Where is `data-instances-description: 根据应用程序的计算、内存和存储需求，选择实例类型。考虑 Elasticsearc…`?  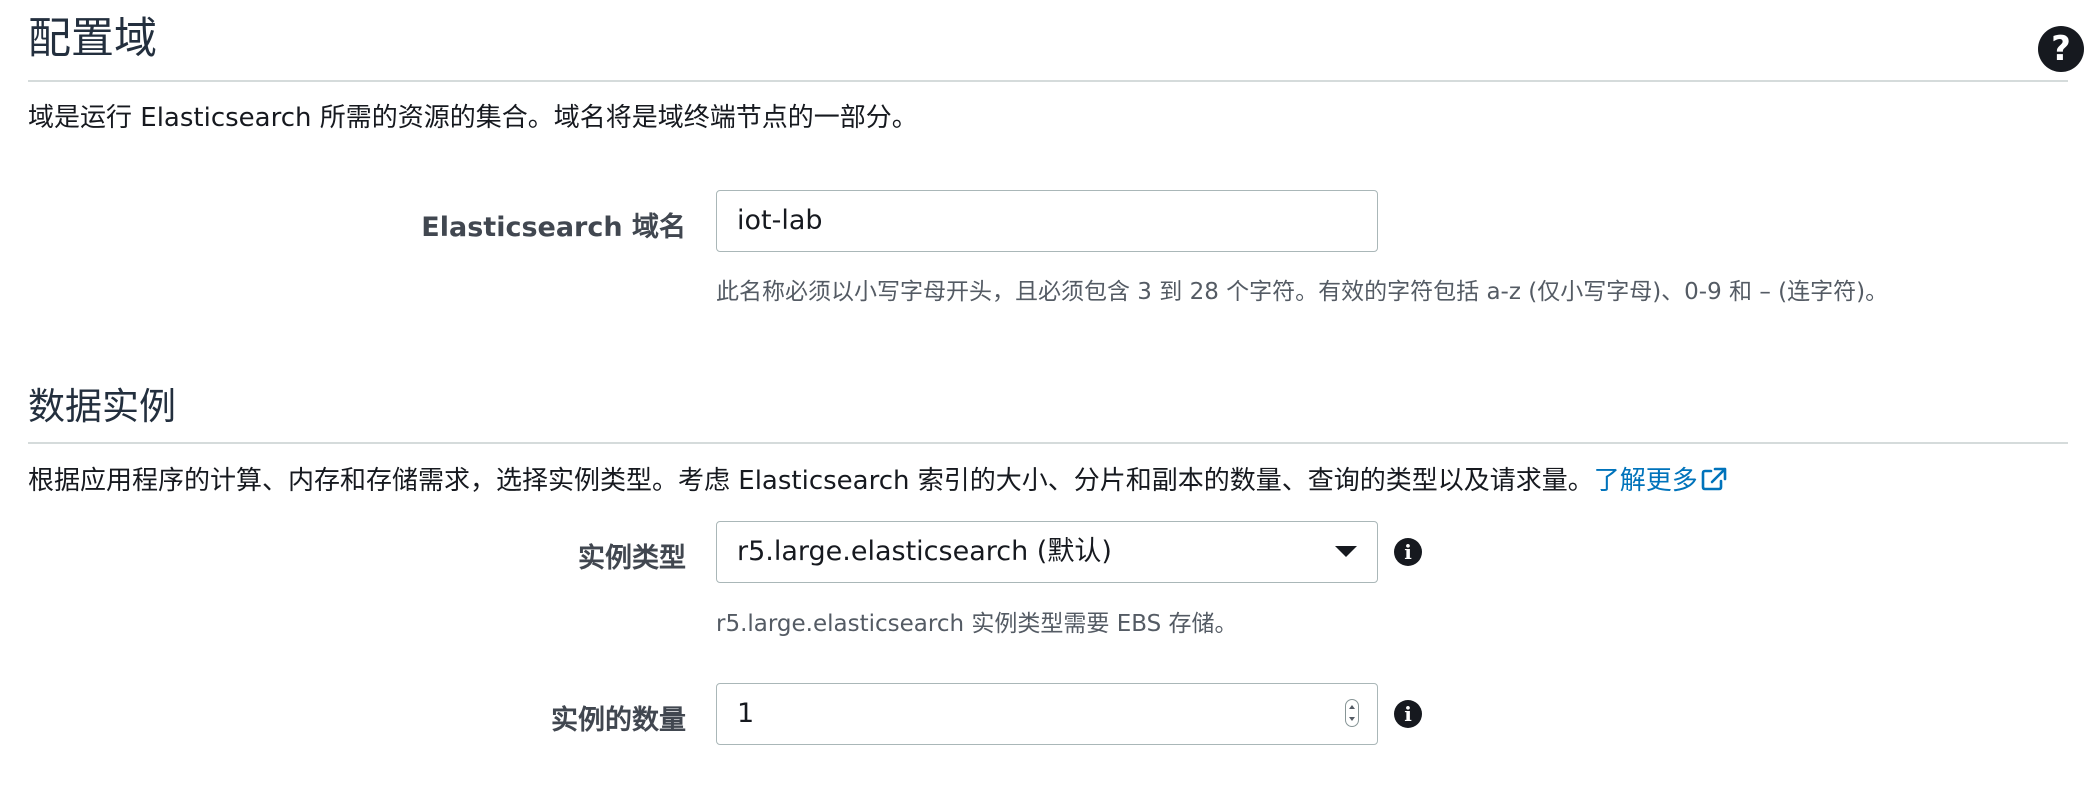 data-instances-description: 根据应用程序的计算、内存和存储需求，选择实例类型。考虑 Elasticsearc… is located at coordinates (878, 478).